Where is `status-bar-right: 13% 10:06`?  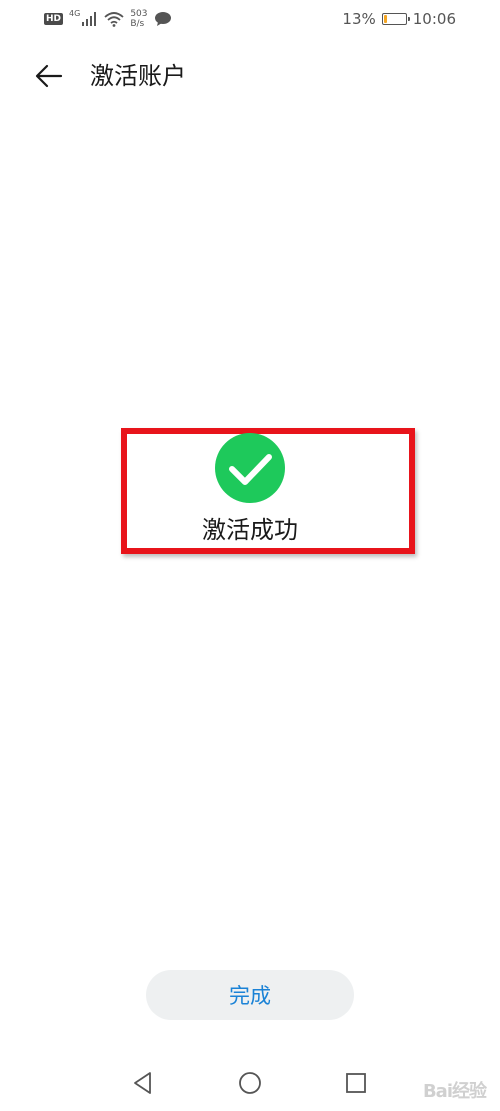 status-bar-right: 13% 10:06 is located at coordinates (399, 19).